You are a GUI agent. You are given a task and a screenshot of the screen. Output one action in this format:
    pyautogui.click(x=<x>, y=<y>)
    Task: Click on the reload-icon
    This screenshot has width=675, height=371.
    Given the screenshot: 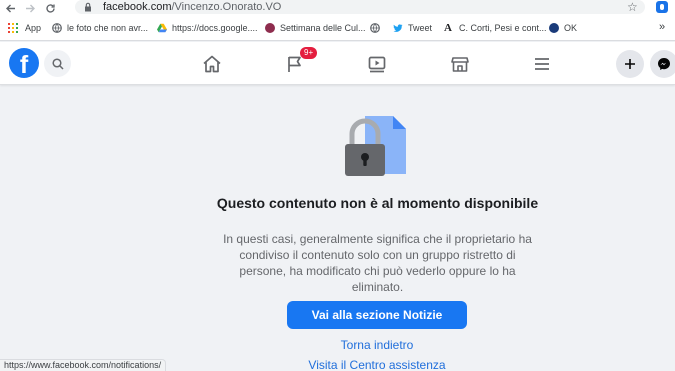 What is the action you would take?
    pyautogui.click(x=50, y=8)
    